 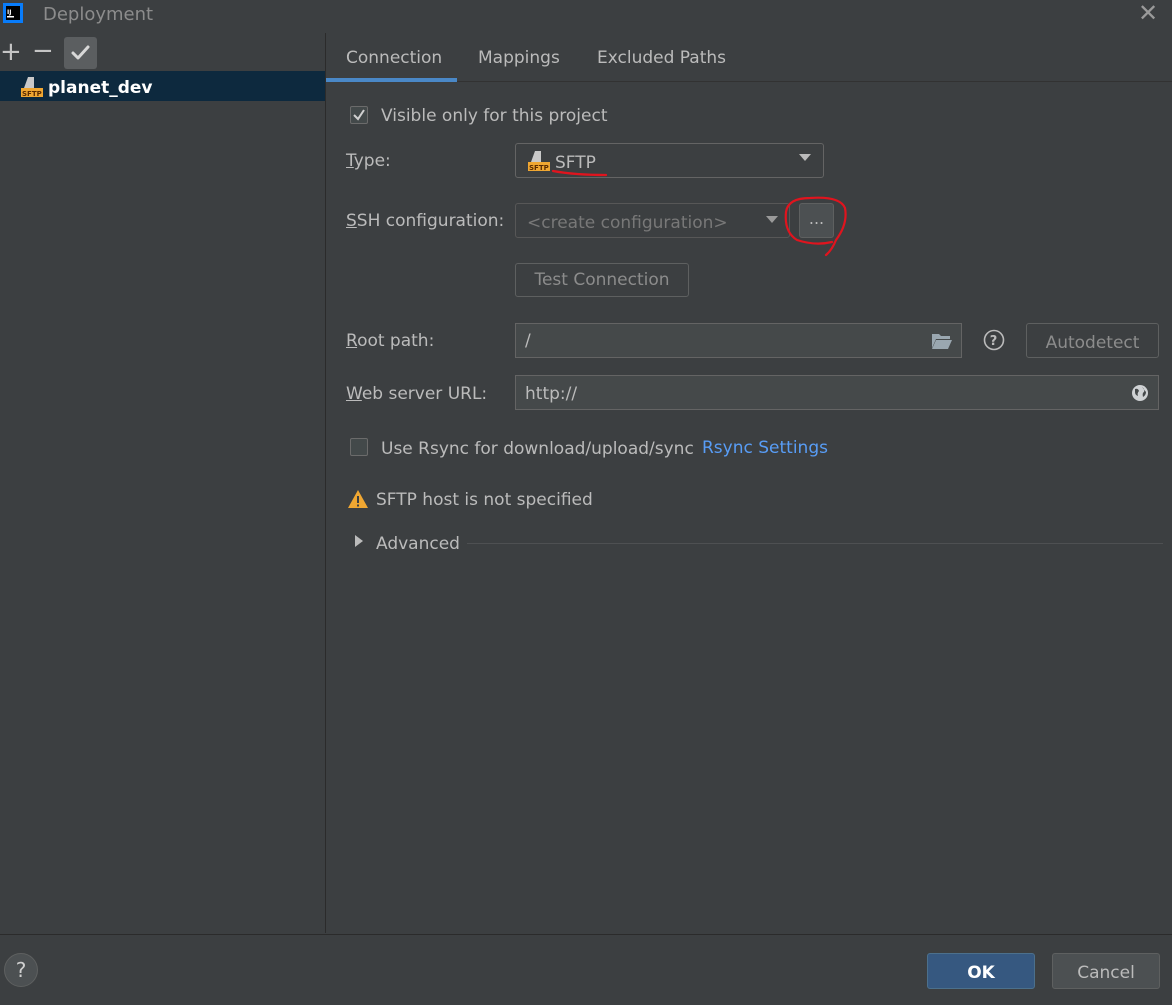 What do you see at coordinates (815, 543) in the screenshot?
I see `advanced-divider` at bounding box center [815, 543].